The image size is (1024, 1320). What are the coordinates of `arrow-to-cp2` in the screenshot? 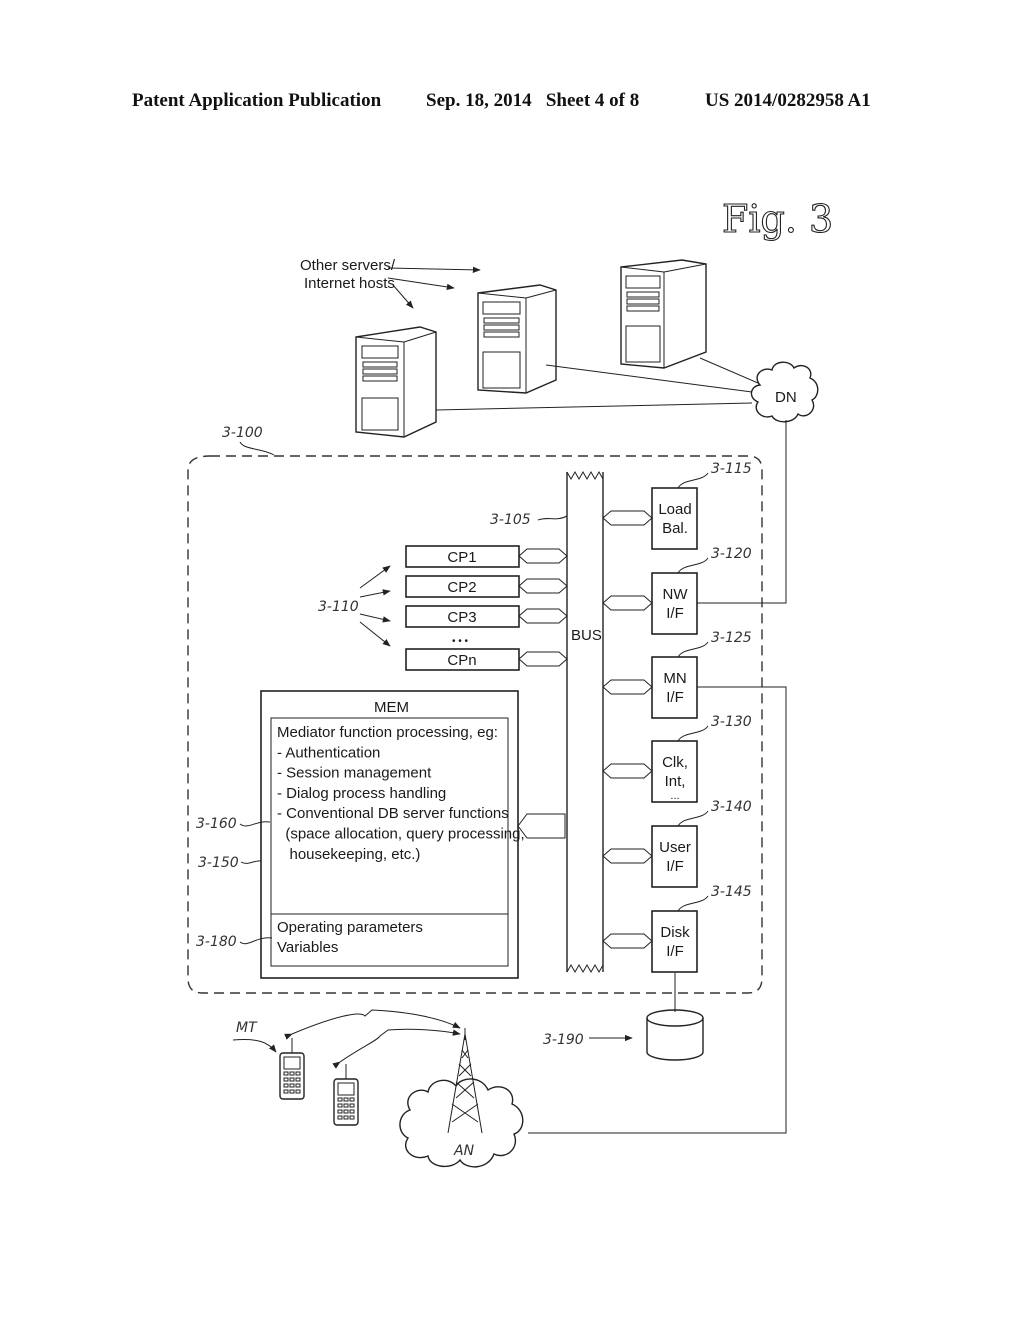 It's located at (375, 593).